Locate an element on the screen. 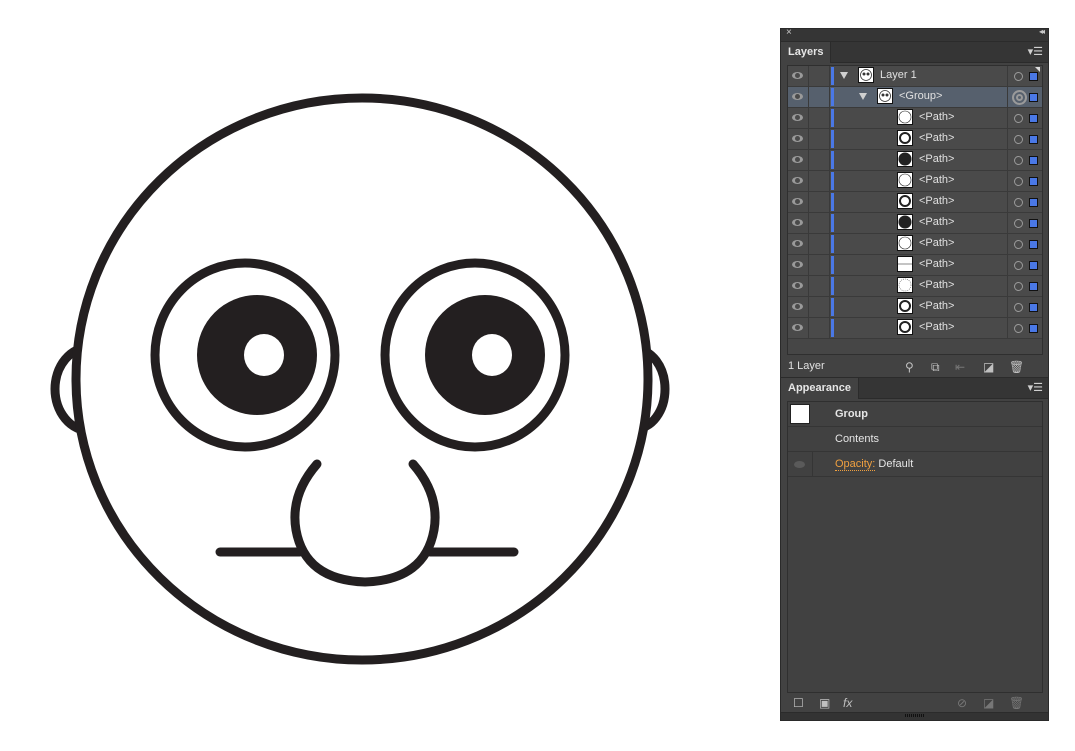 This screenshot has height=751, width=1075. appearance-row-contents: Contents is located at coordinates (915, 439).